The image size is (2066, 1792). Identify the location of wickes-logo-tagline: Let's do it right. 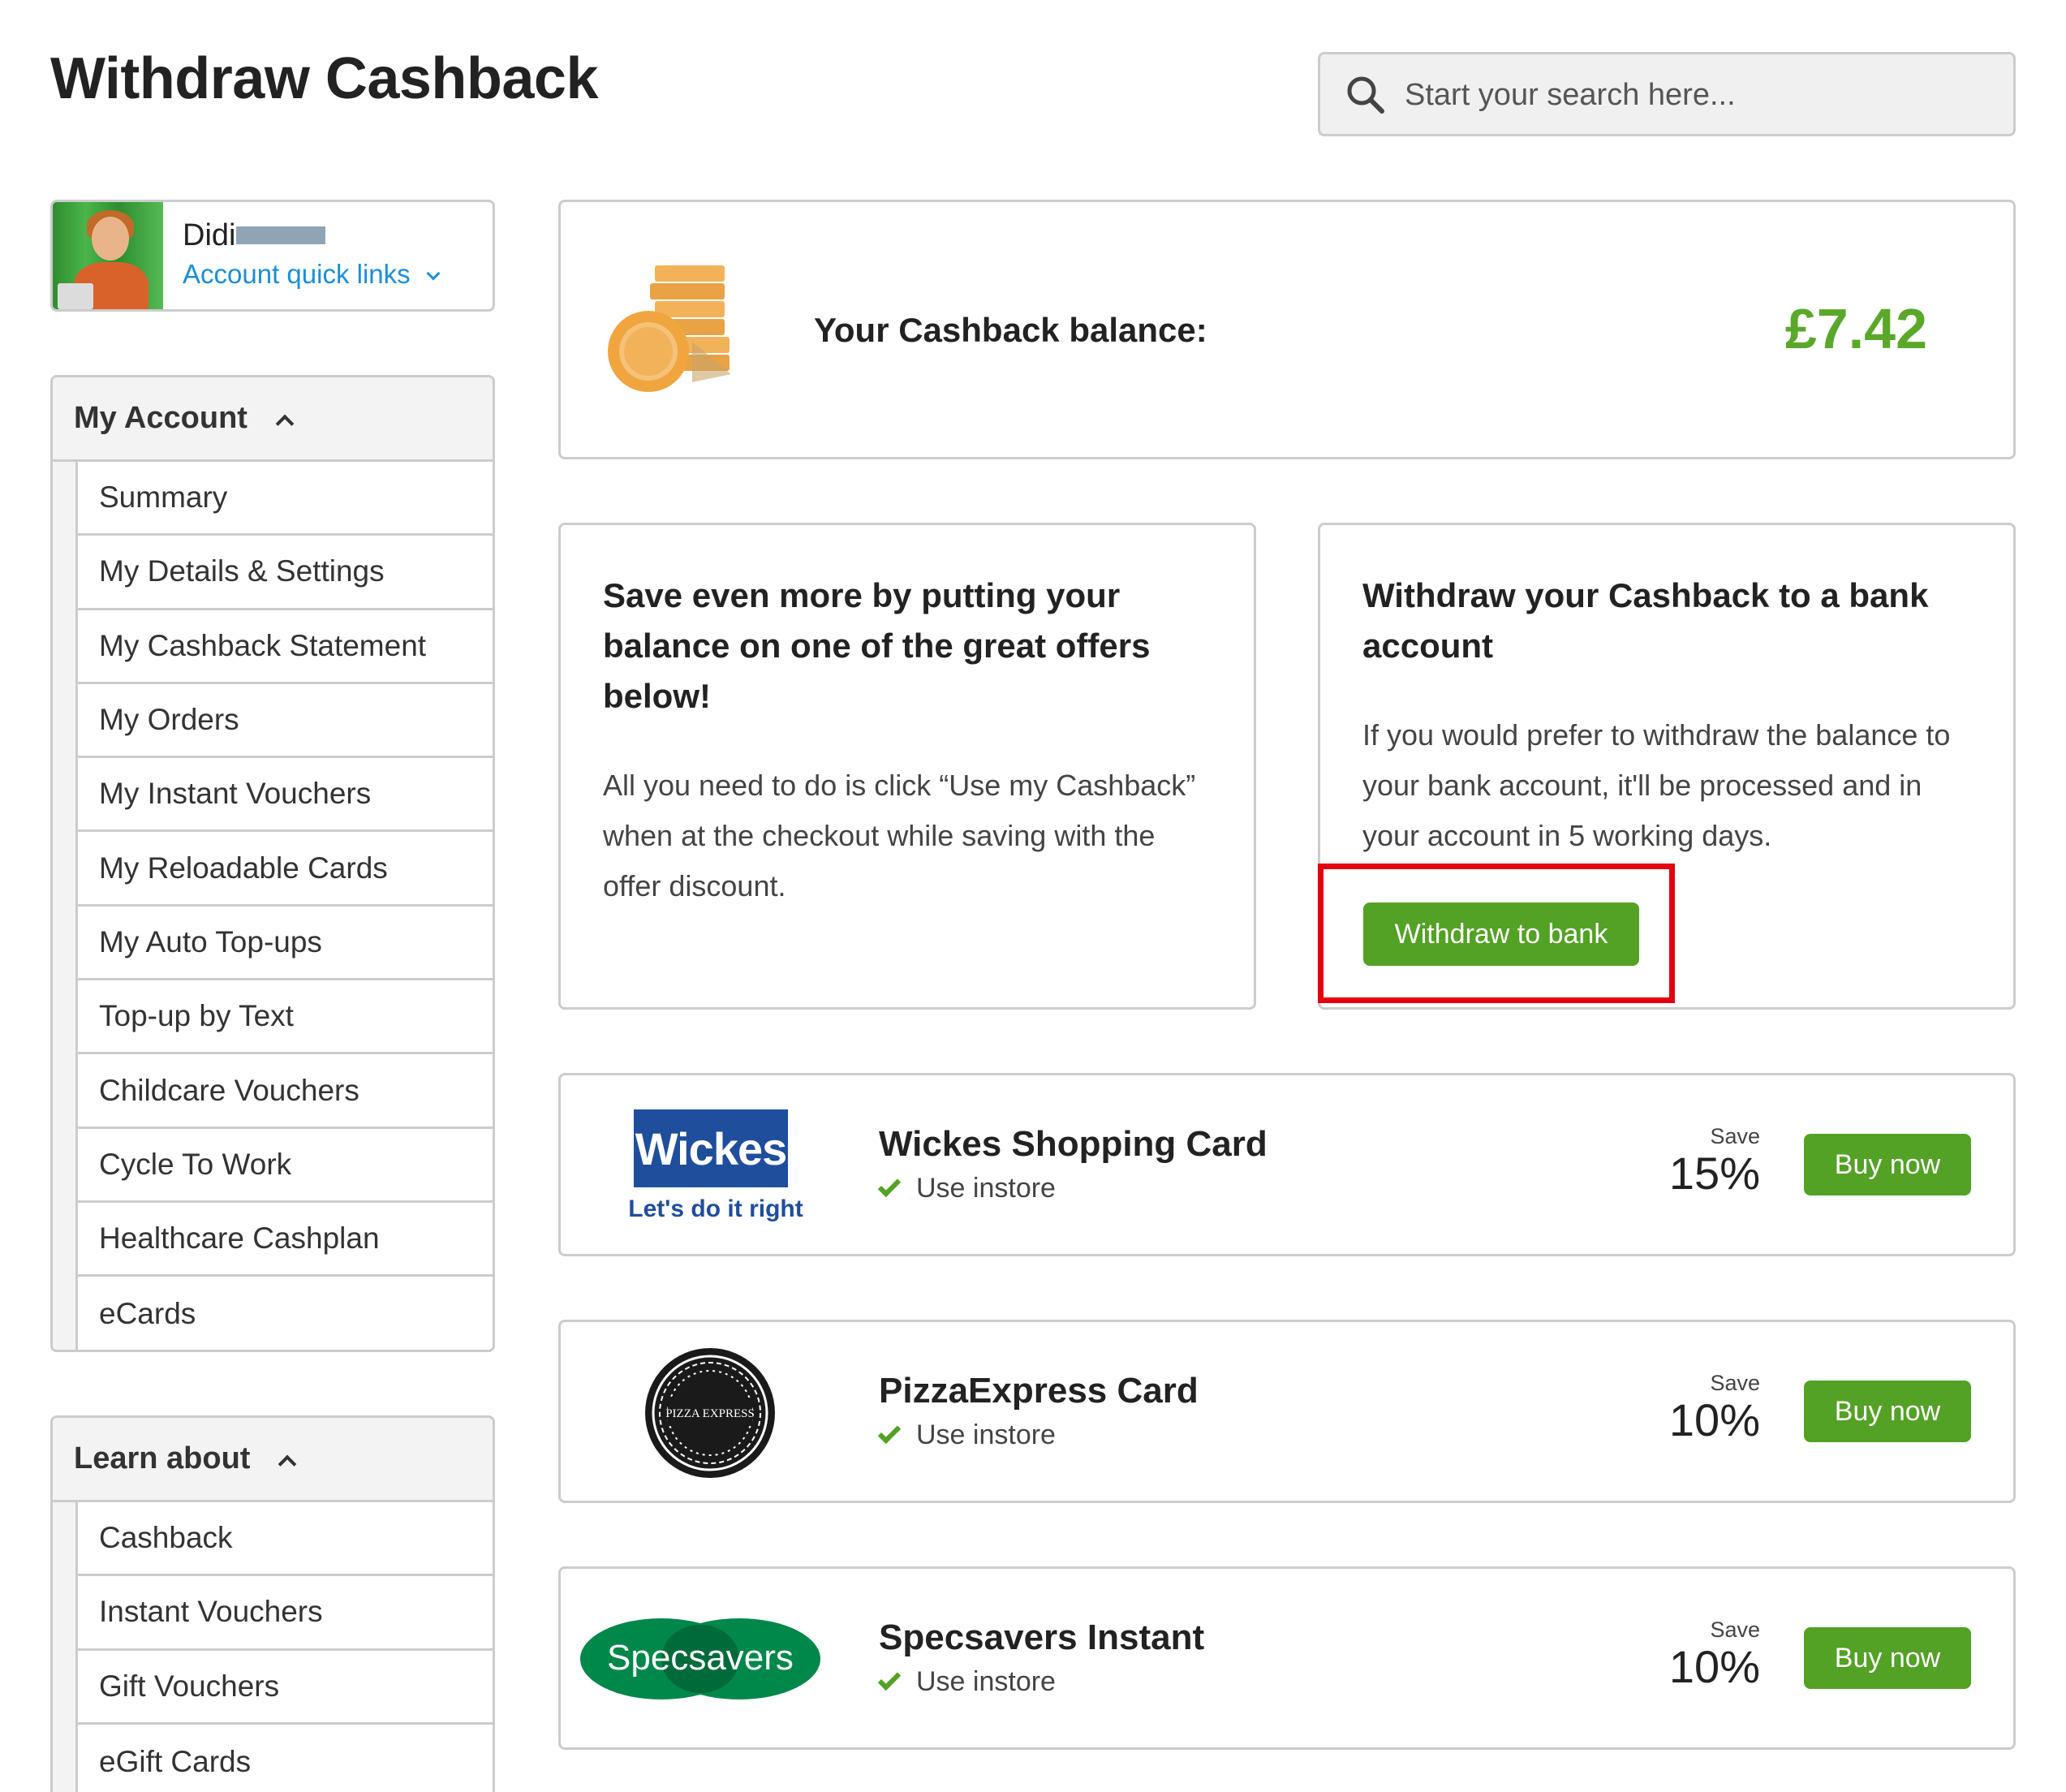
(715, 1208).